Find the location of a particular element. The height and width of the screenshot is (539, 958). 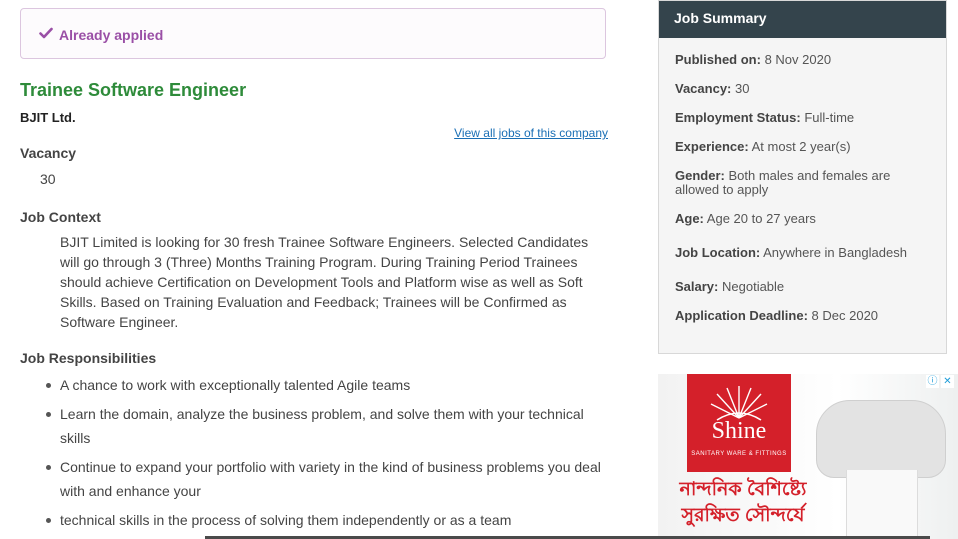

shine-brand-sub: SANITARY WARE & FITTINGS is located at coordinates (739, 454).